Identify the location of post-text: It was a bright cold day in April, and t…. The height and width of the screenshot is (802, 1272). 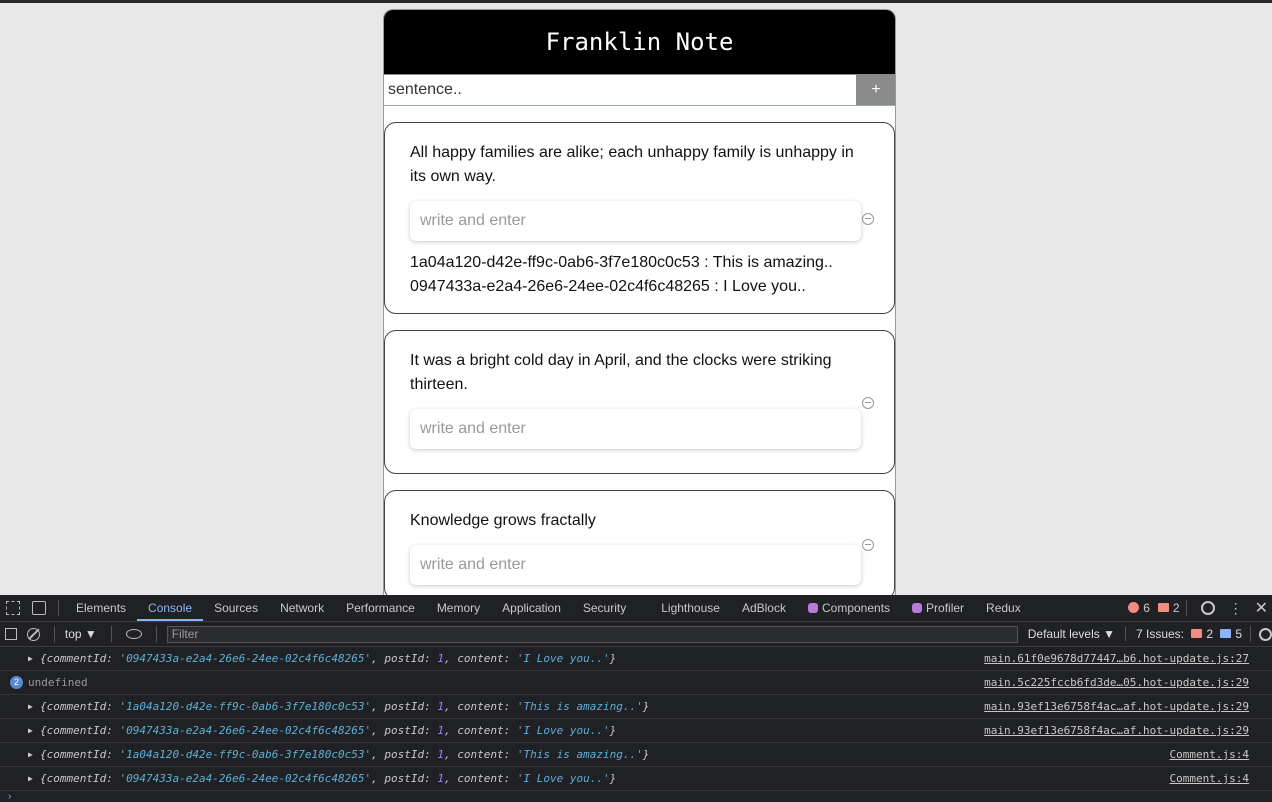
(621, 372).